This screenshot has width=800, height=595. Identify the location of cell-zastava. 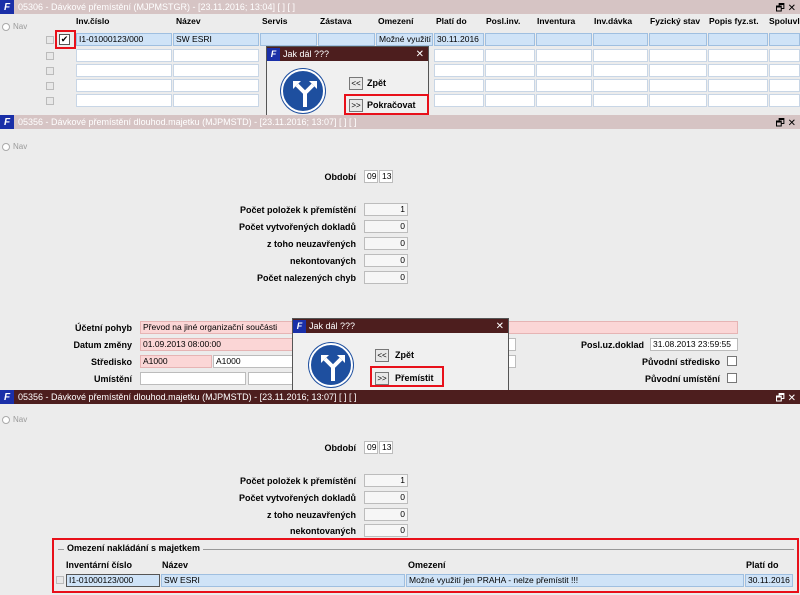
(346, 39).